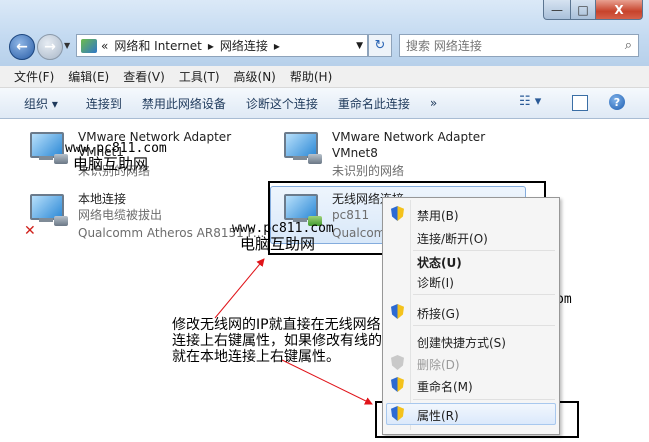 Image resolution: width=649 pixels, height=442 pixels. Describe the element at coordinates (327, 382) in the screenshot. I see `arrow-to-properties` at that location.